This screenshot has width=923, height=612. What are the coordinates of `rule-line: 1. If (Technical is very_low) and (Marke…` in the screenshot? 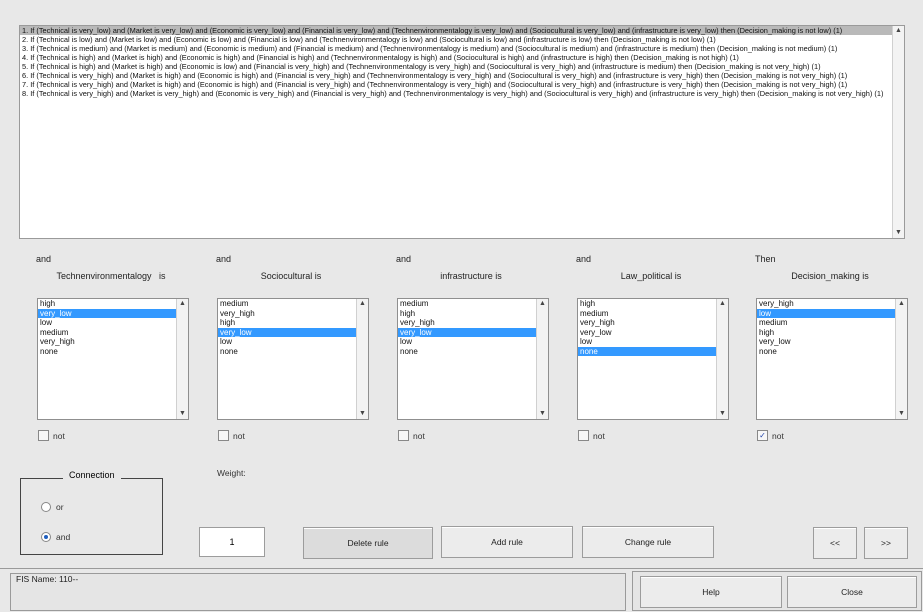 It's located at (462, 30).